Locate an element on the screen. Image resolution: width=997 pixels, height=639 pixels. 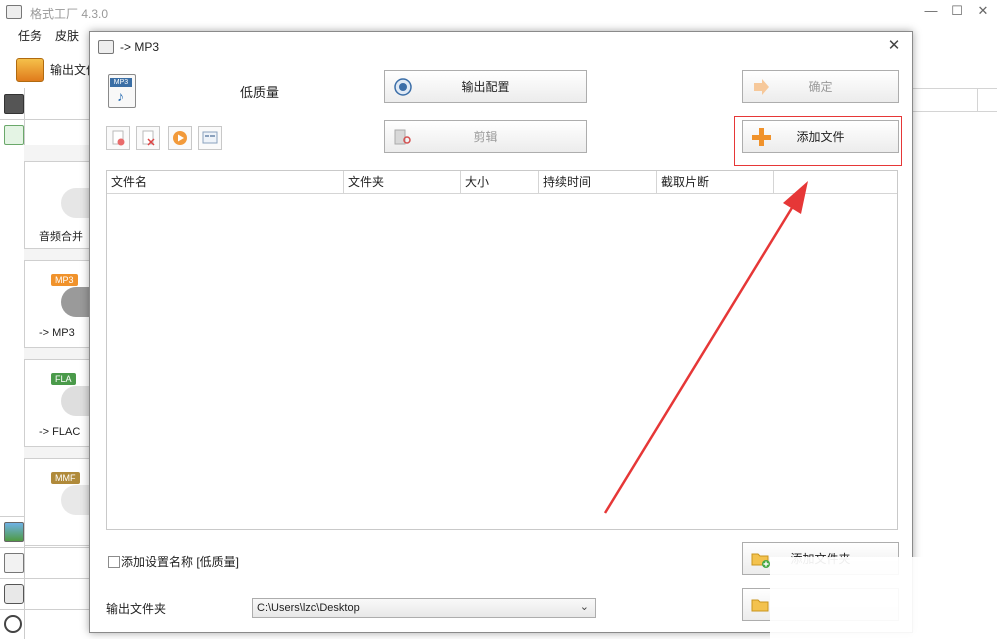
red-arrow-annotation is located at coordinates (705, 347).